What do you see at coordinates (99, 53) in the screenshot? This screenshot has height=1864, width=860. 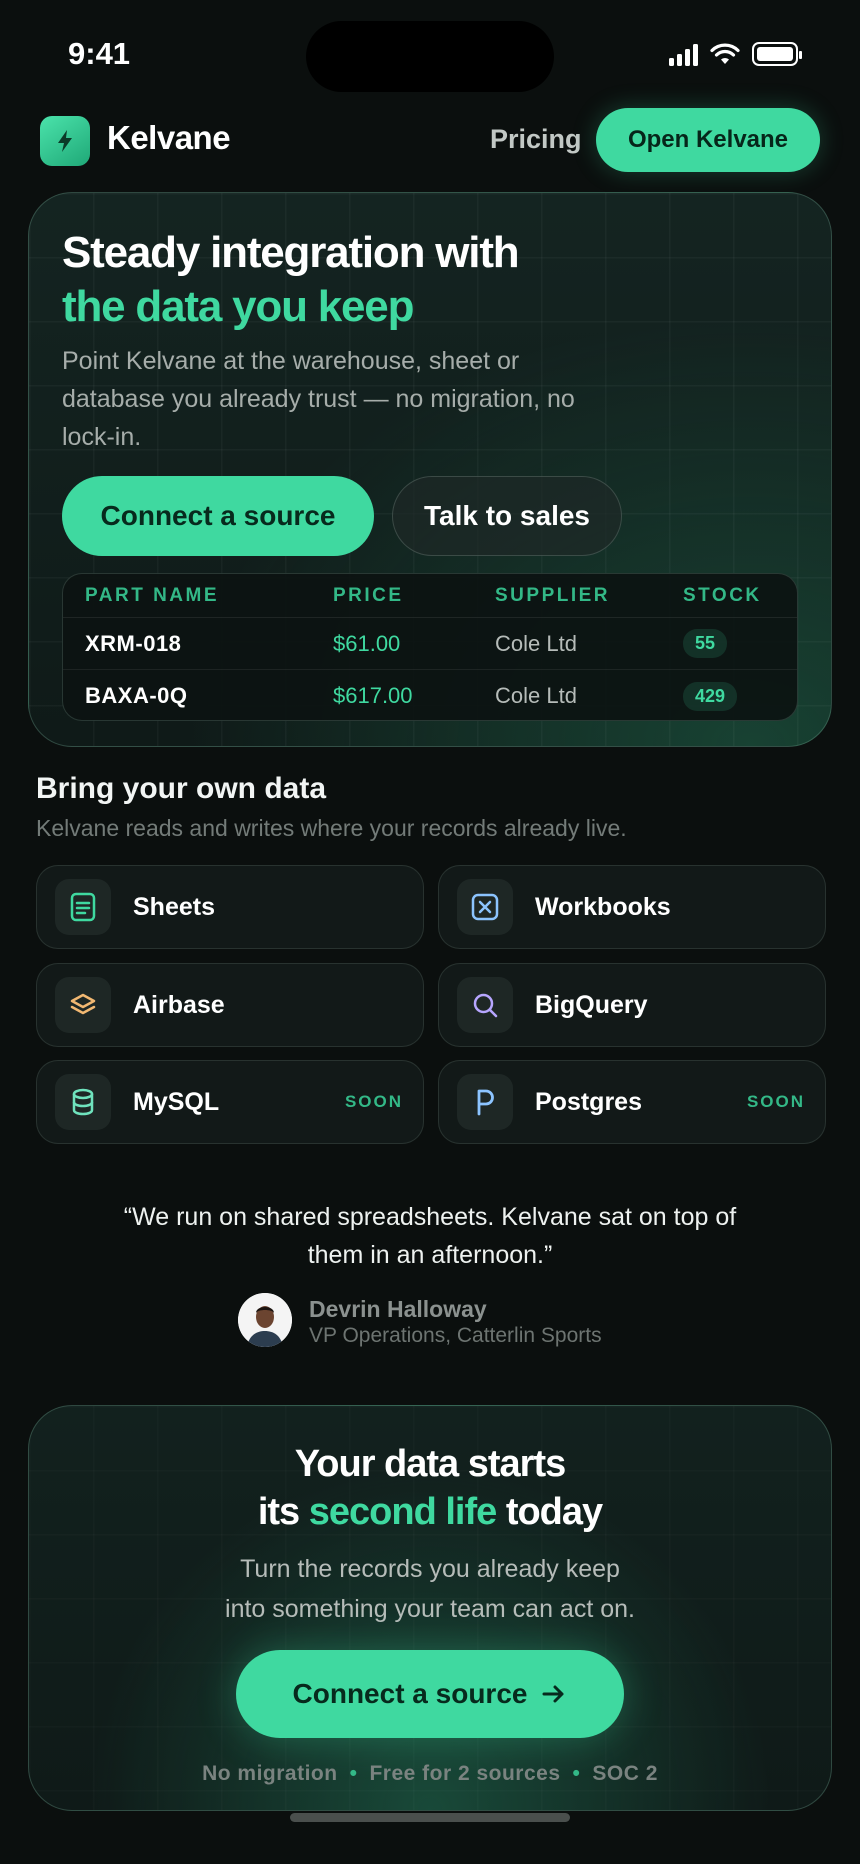 I see `status-time: 9:41` at bounding box center [99, 53].